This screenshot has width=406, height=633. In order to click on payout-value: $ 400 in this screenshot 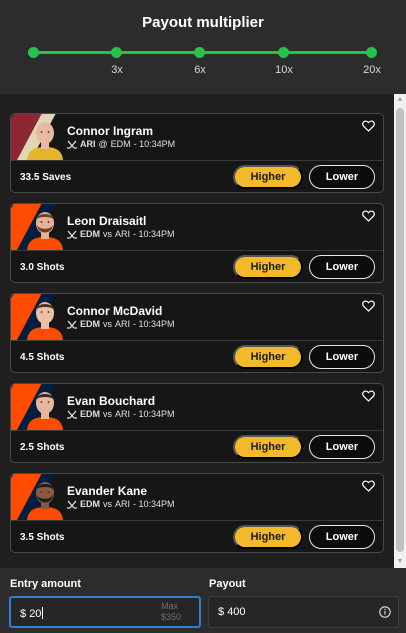, I will do `click(232, 612)`.